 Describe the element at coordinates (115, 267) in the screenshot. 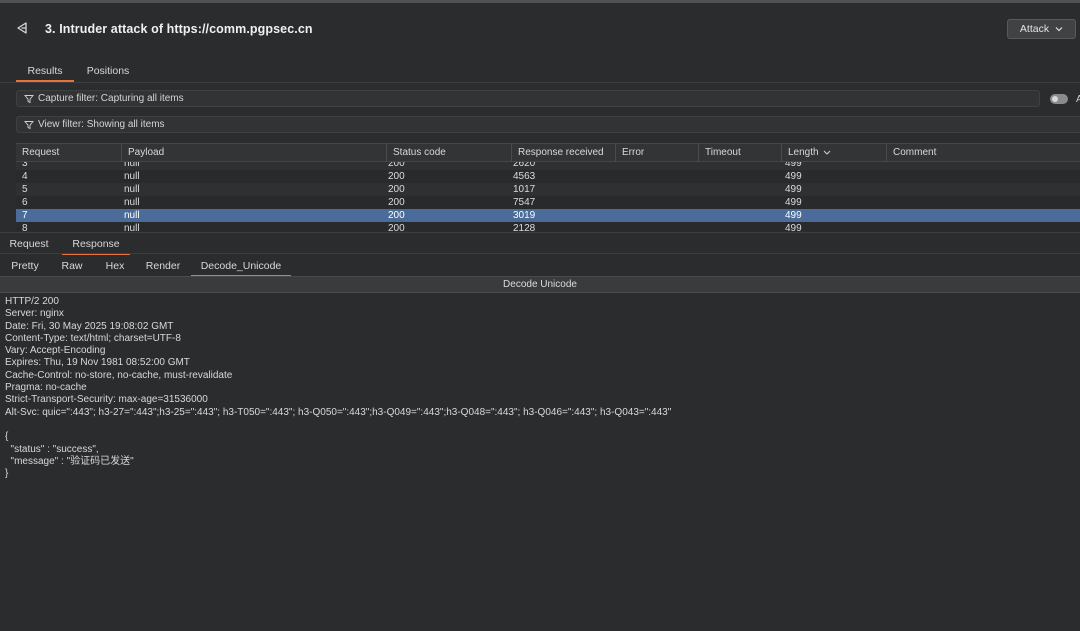

I see `tab-hex: Hex` at that location.